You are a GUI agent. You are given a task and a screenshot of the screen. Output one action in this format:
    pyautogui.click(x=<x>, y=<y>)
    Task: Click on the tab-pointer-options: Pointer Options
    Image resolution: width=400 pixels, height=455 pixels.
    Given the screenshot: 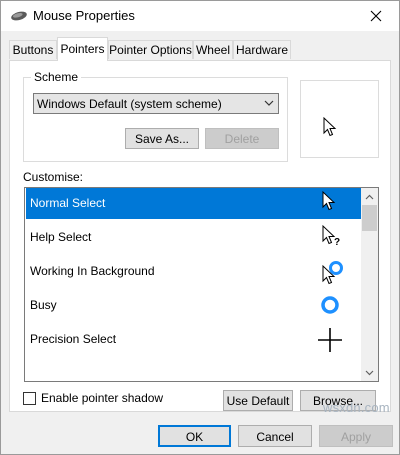 What is the action you would take?
    pyautogui.click(x=150, y=49)
    